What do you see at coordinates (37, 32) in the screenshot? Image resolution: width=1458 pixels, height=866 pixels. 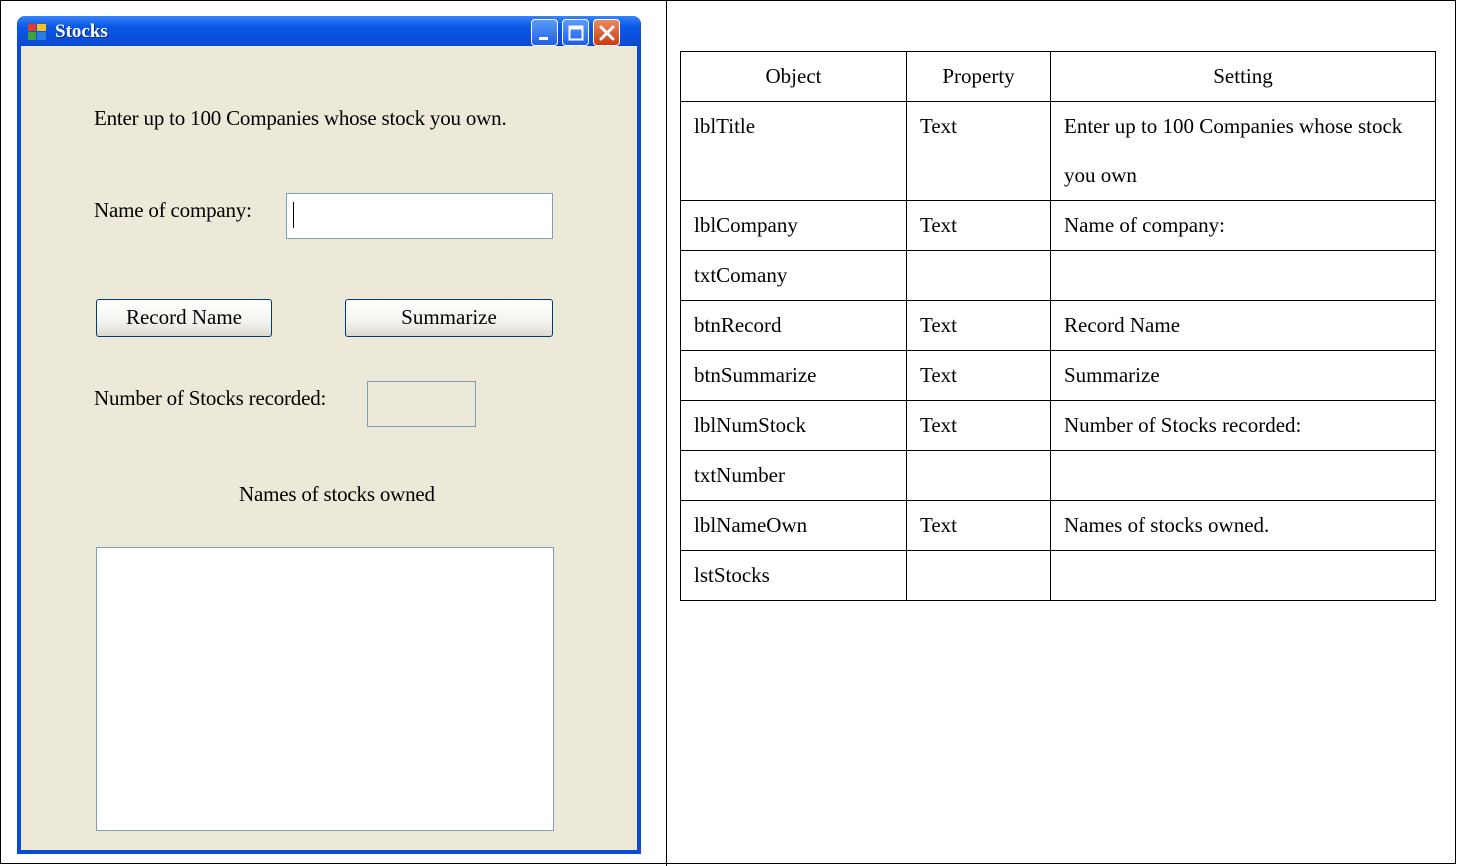 I see `app-icon` at bounding box center [37, 32].